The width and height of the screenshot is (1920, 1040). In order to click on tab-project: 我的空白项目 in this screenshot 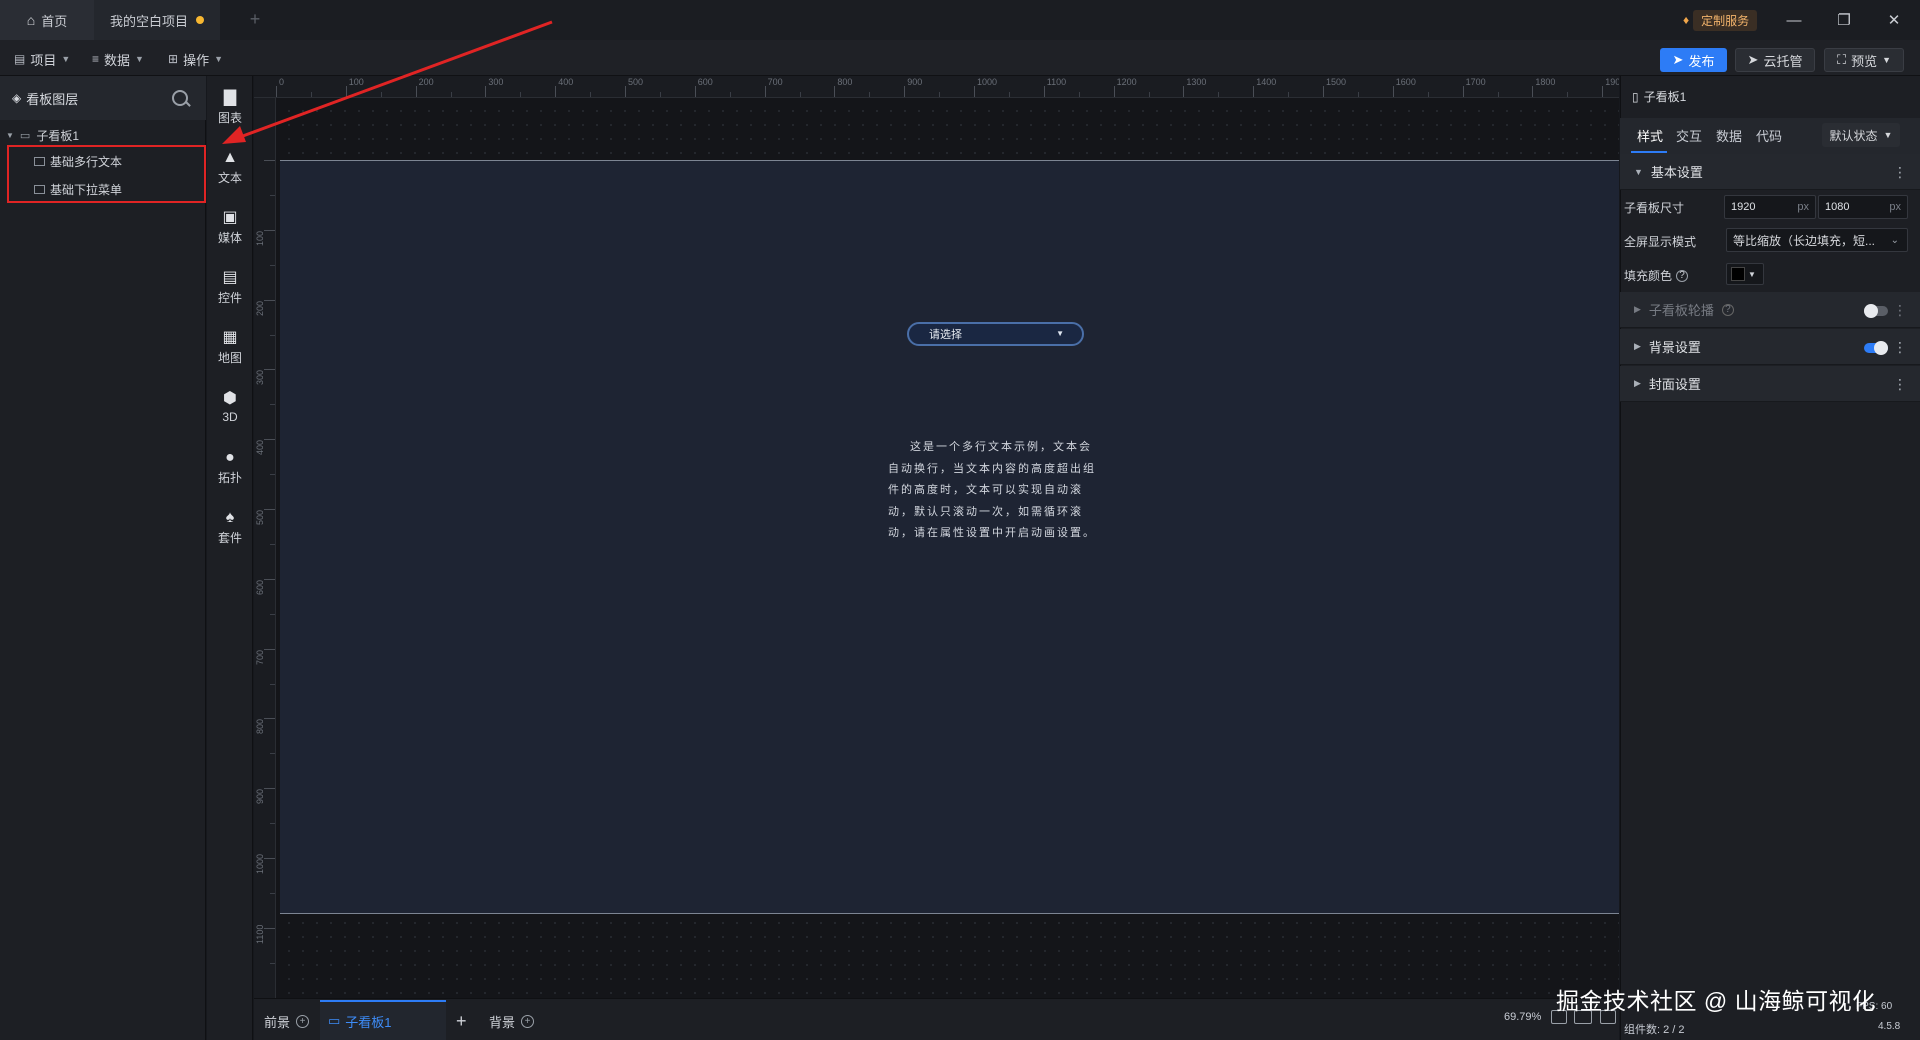, I will do `click(157, 20)`.